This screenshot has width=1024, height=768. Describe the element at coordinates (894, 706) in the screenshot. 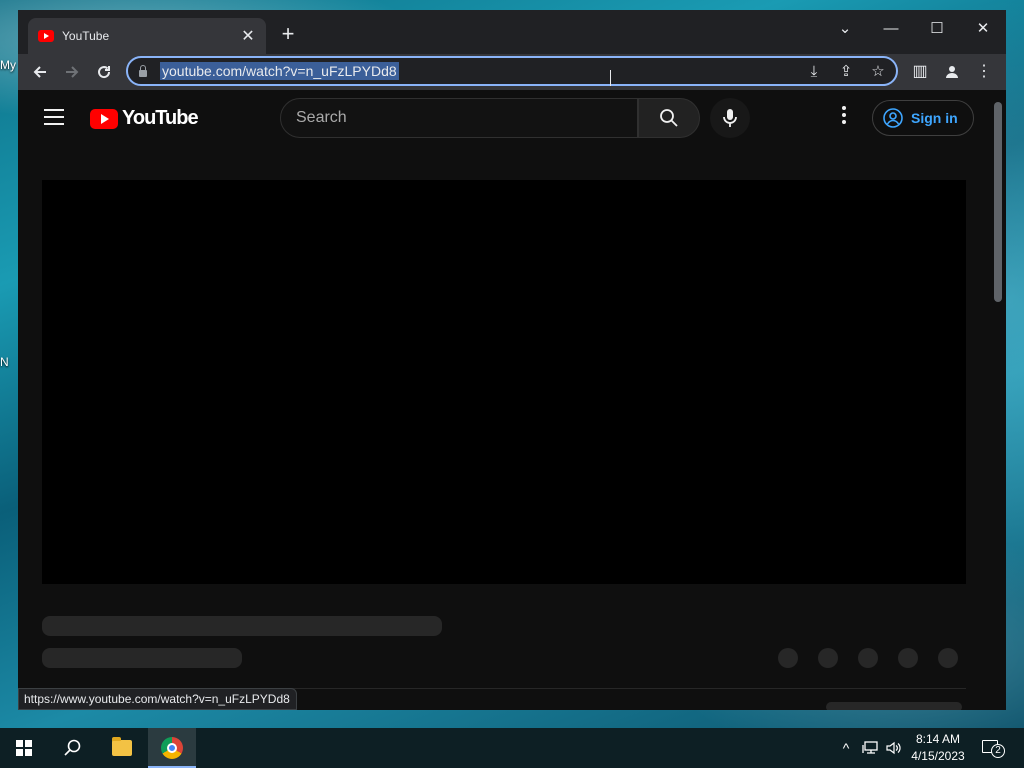

I see `comment-skeleton` at that location.